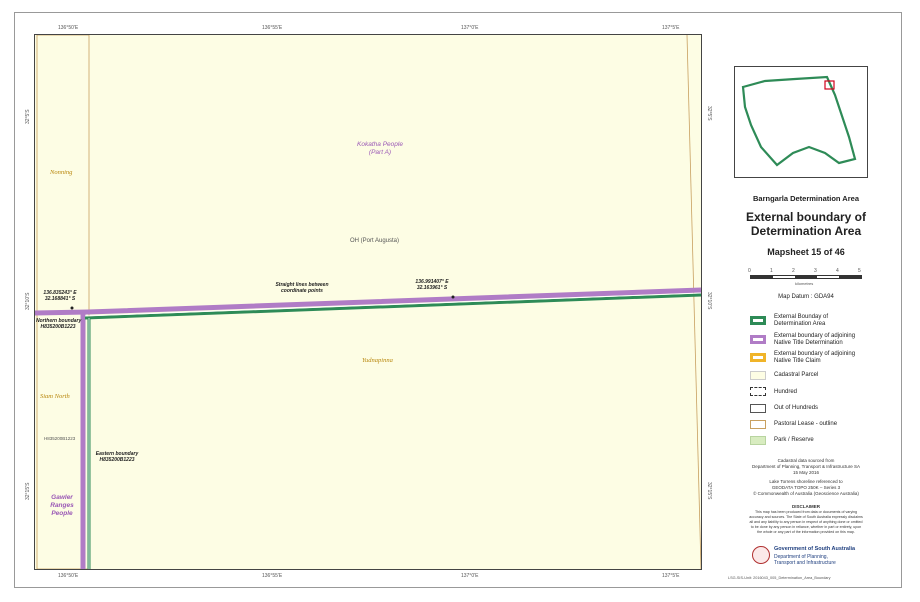 This screenshot has width=920, height=602. Describe the element at coordinates (806, 472) in the screenshot. I see `source-line-3: 15 May 2016` at that location.